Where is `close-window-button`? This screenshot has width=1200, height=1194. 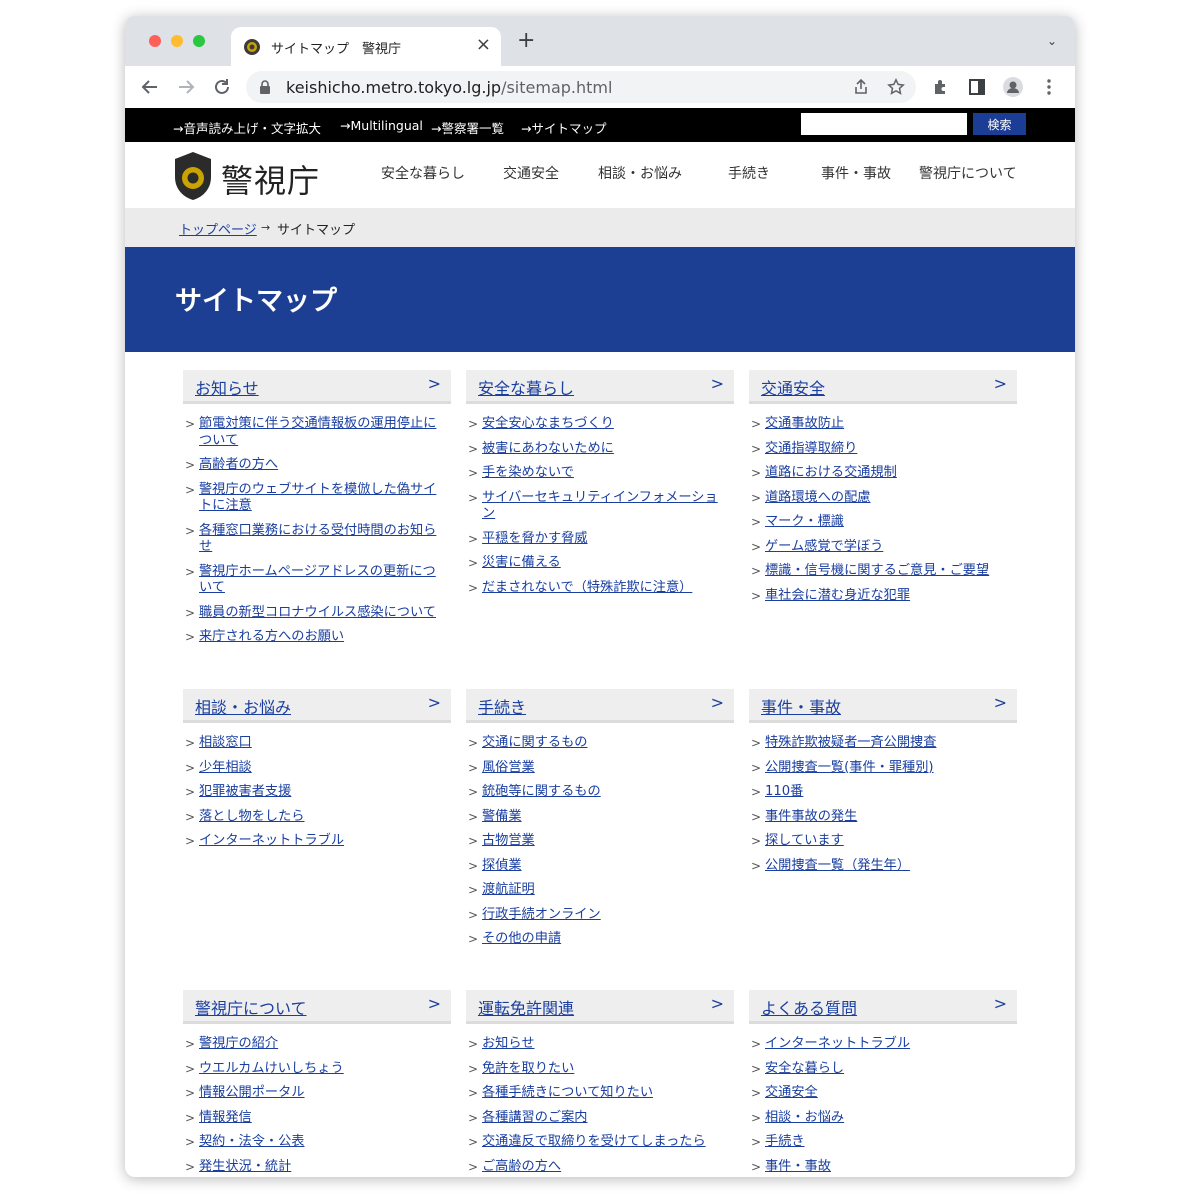
close-window-button is located at coordinates (155, 41).